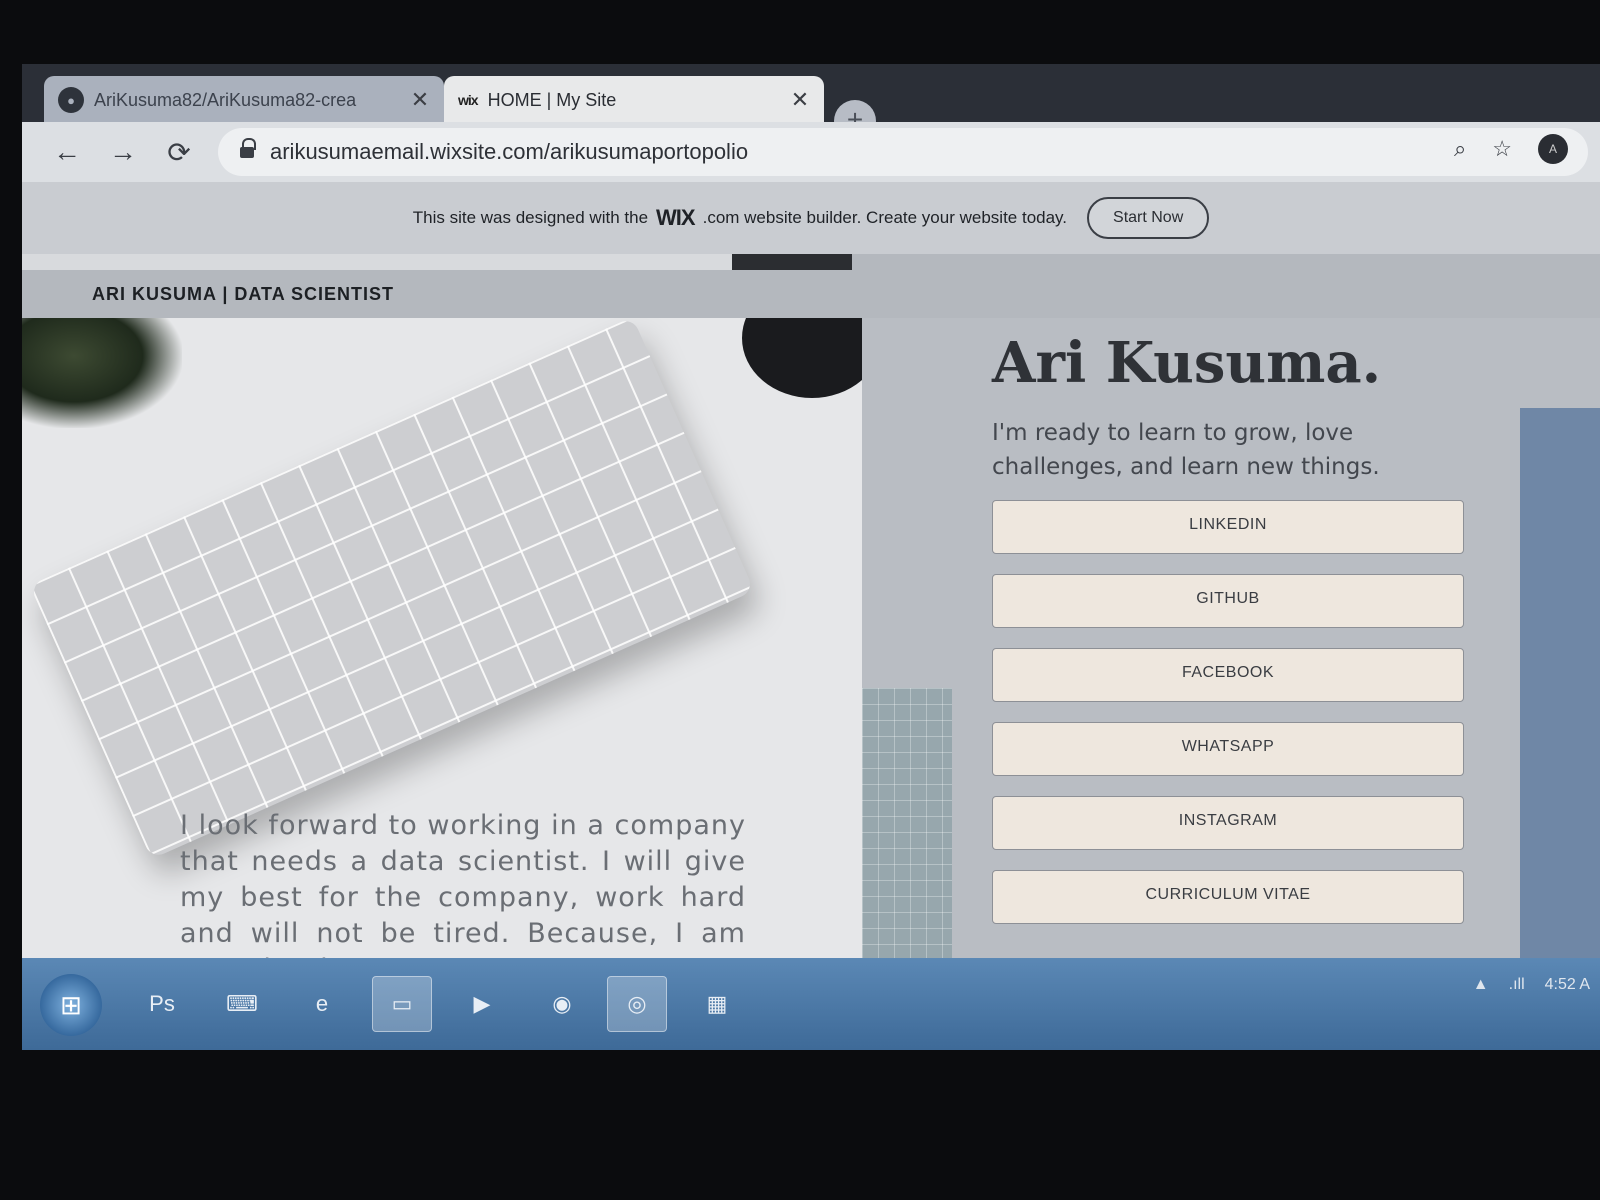  I want to click on tab-github: ● AriKusuma82/AriKusuma82-crea ✕, so click(244, 100).